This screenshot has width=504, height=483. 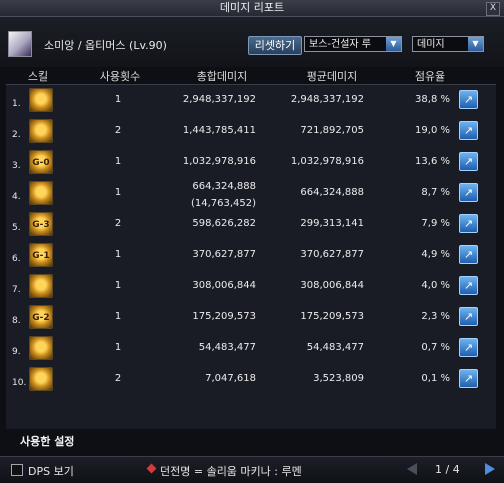 I want to click on row-average-damage: 1,032,978,916, so click(x=327, y=161).